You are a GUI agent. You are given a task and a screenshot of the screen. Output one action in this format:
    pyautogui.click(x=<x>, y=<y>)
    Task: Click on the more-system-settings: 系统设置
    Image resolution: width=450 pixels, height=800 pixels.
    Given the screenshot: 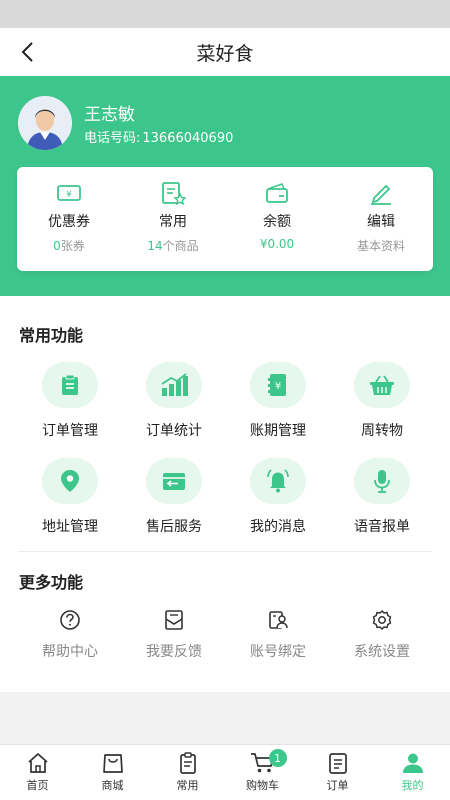 What is the action you would take?
    pyautogui.click(x=382, y=635)
    